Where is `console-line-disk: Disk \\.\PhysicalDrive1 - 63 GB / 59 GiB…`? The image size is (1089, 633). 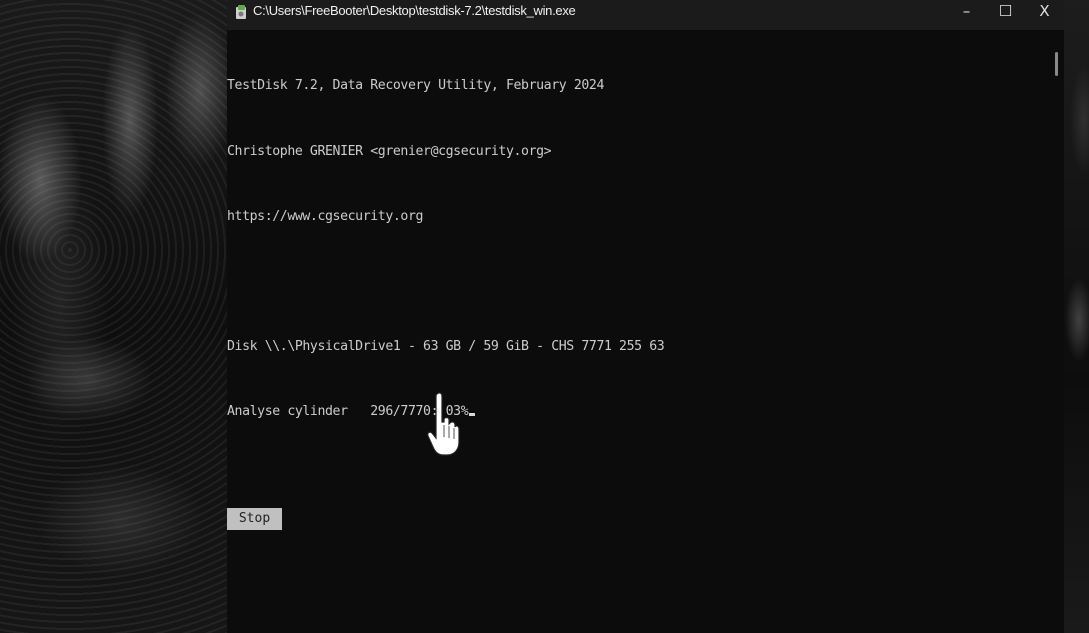 console-line-disk: Disk \\.\PhysicalDrive1 - 63 GB / 59 GiB… is located at coordinates (446, 346).